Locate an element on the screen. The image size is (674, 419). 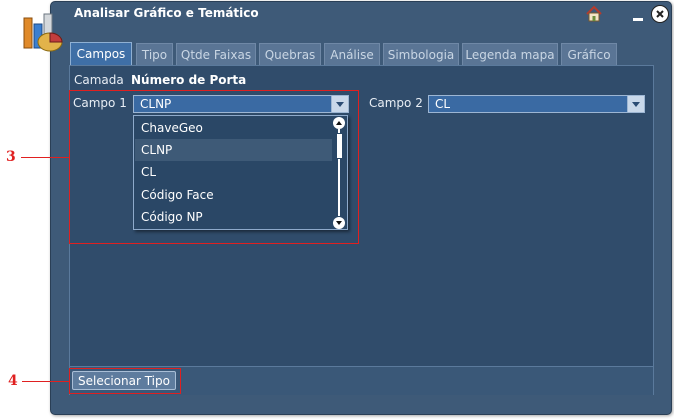
tab-analise: Análise is located at coordinates (352, 54).